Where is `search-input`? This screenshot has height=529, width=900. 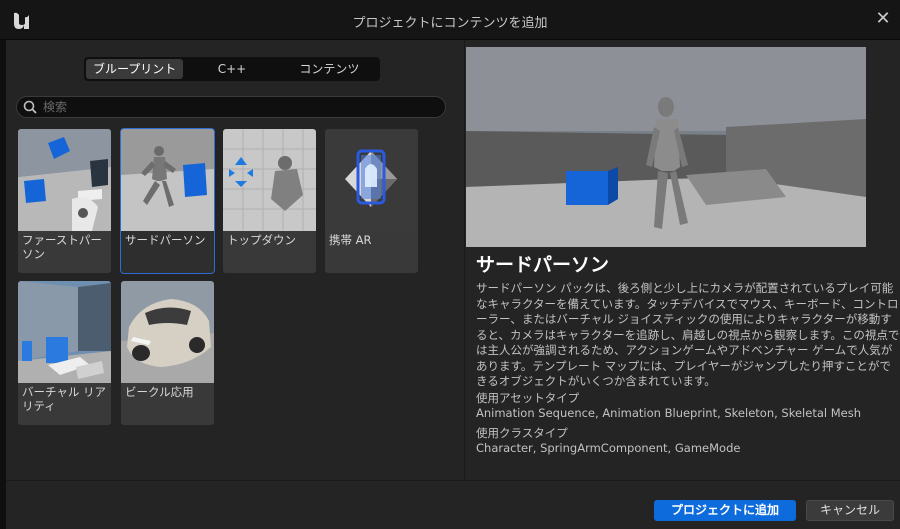 search-input is located at coordinates (238, 107).